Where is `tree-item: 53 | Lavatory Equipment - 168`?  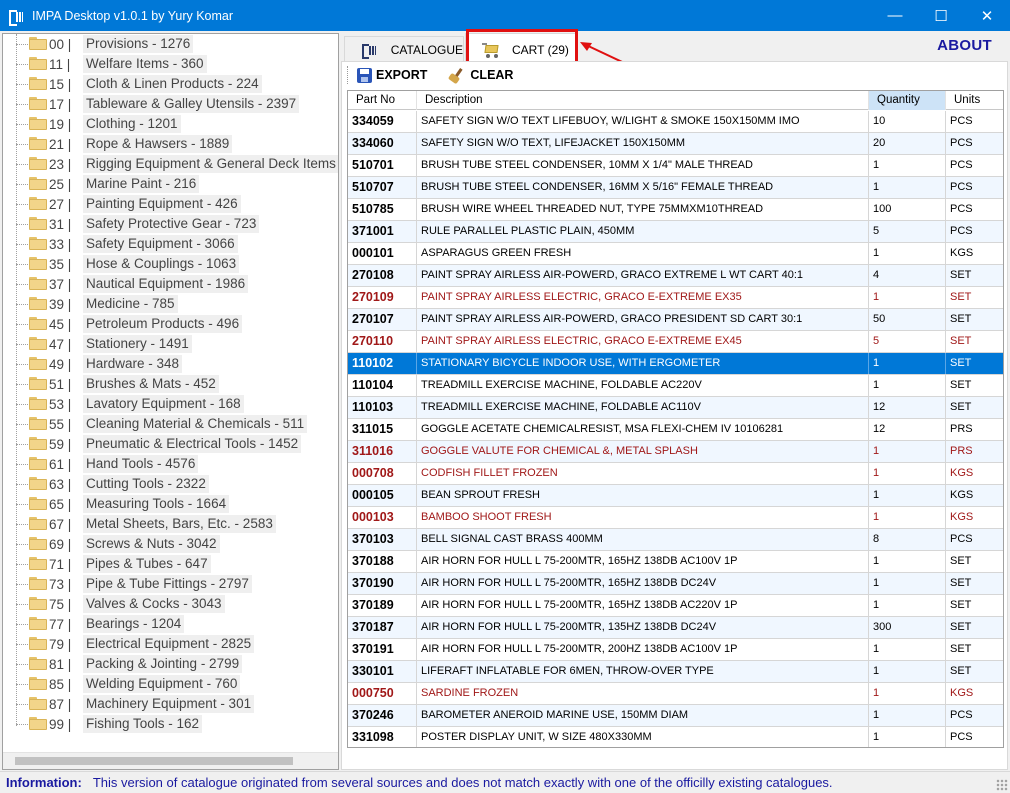 tree-item: 53 | Lavatory Equipment - 168 is located at coordinates (170, 404).